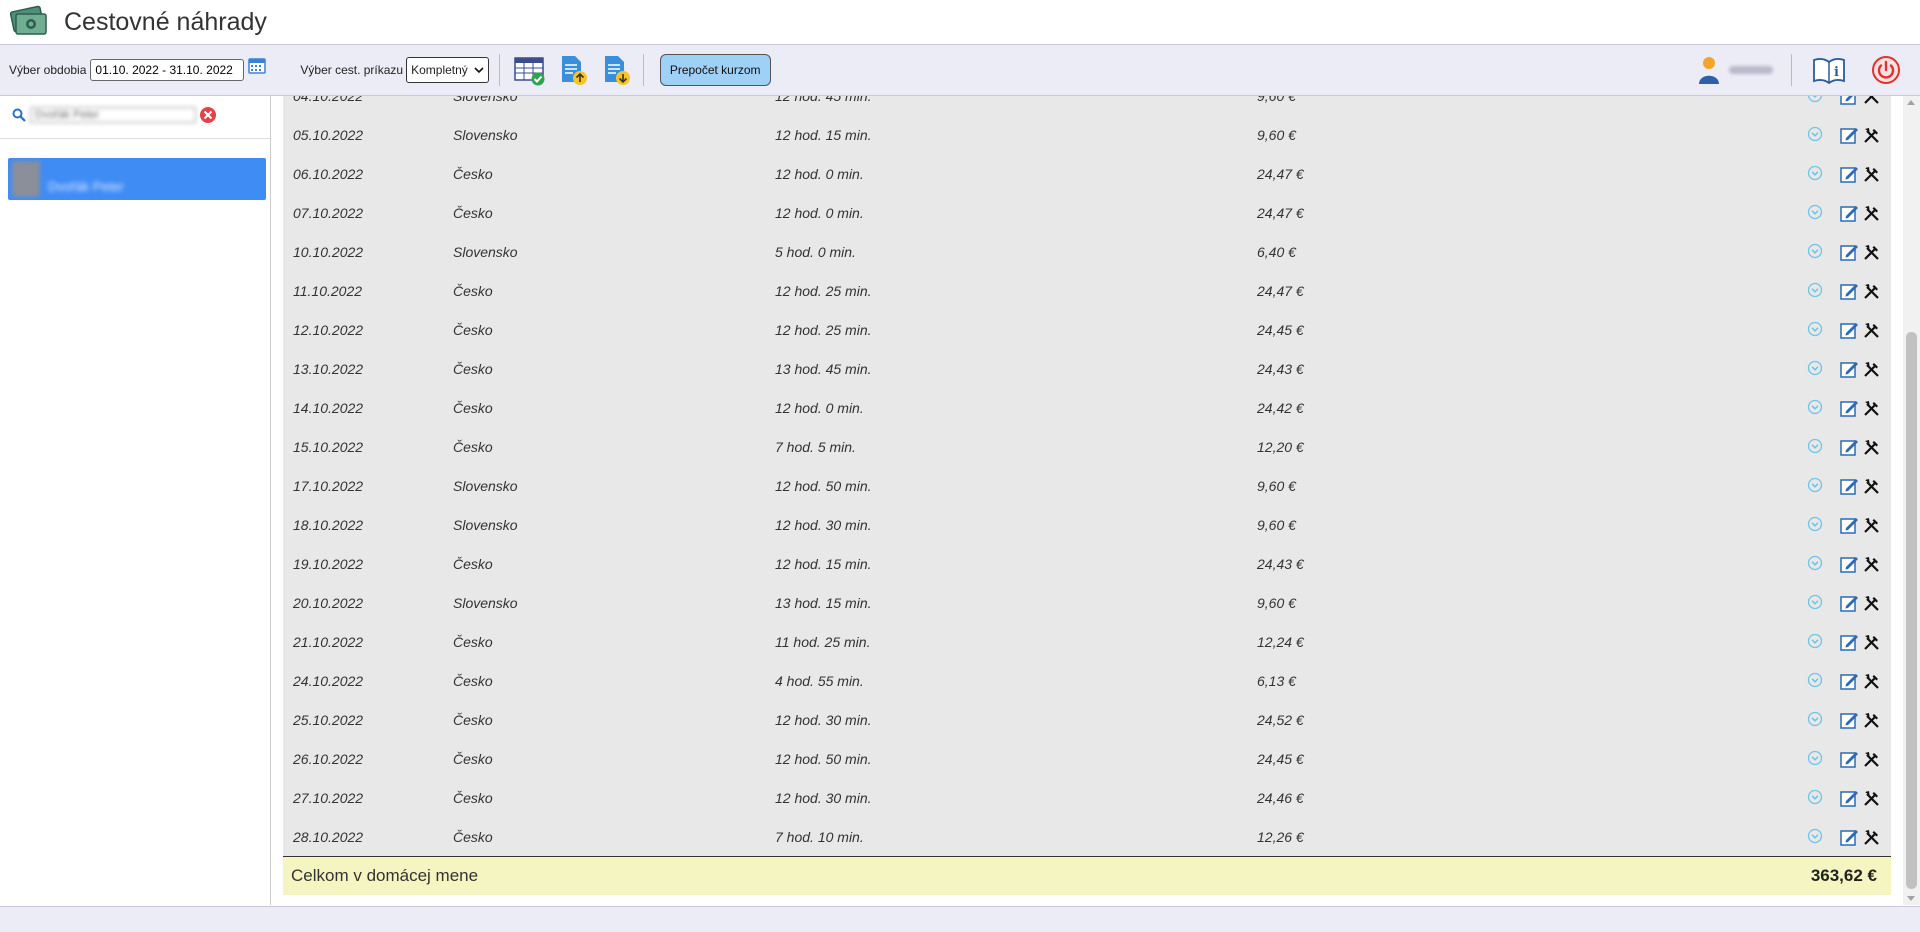 This screenshot has height=932, width=1920. Describe the element at coordinates (1911, 610) in the screenshot. I see `scrollbar-thumb` at that location.